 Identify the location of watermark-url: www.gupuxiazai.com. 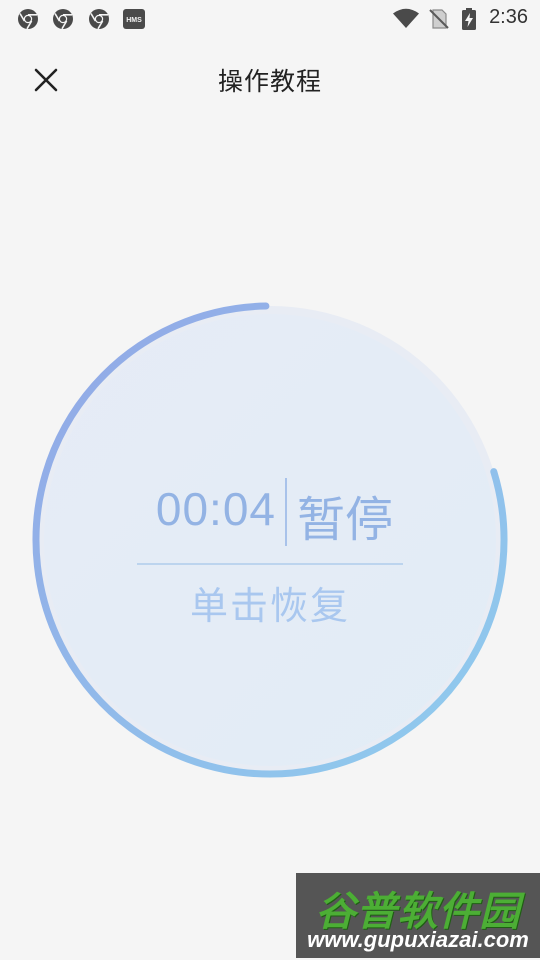
(418, 939).